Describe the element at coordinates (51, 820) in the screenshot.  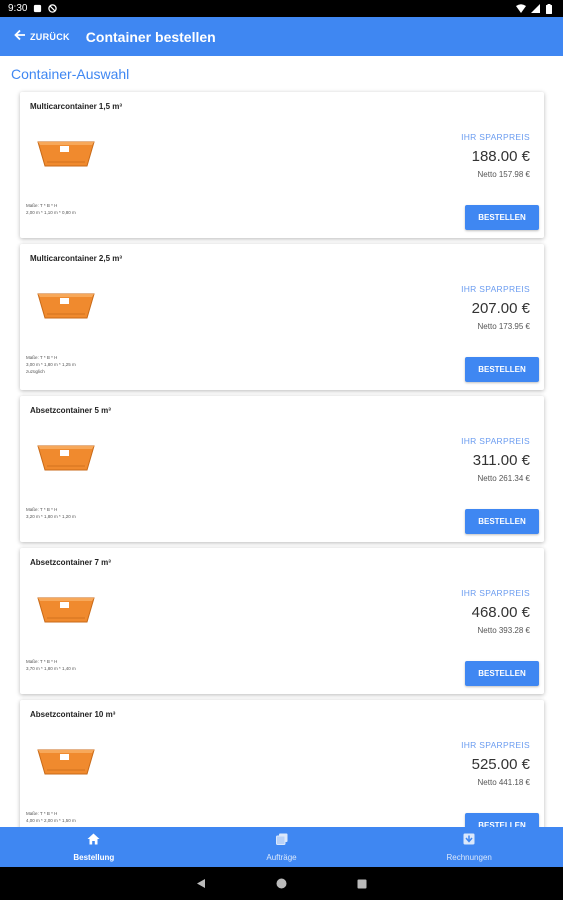
I see `dimensions-value: 4,00 m * 2,00 m * 1,50 m` at that location.